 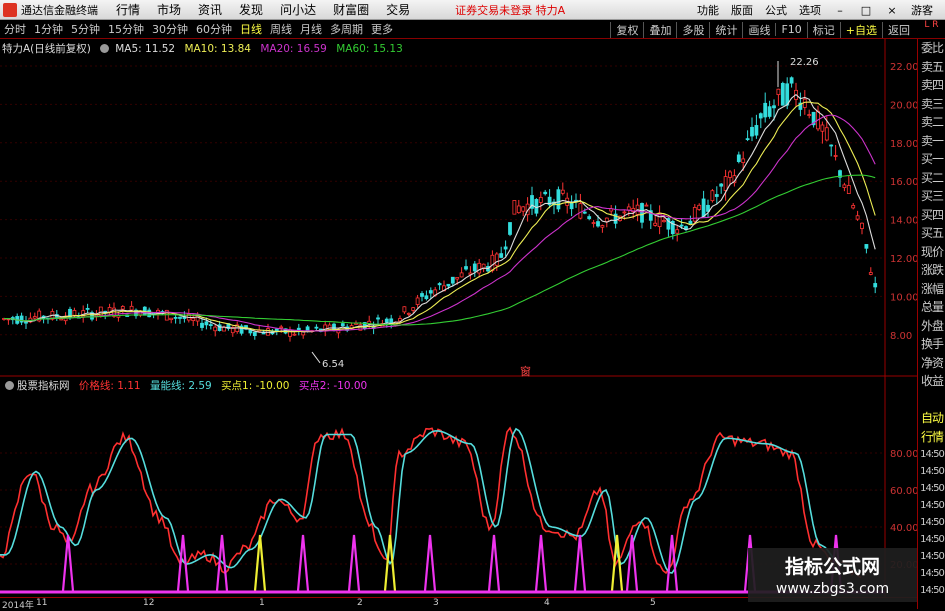 I want to click on tool-button: 多股, so click(x=692, y=29).